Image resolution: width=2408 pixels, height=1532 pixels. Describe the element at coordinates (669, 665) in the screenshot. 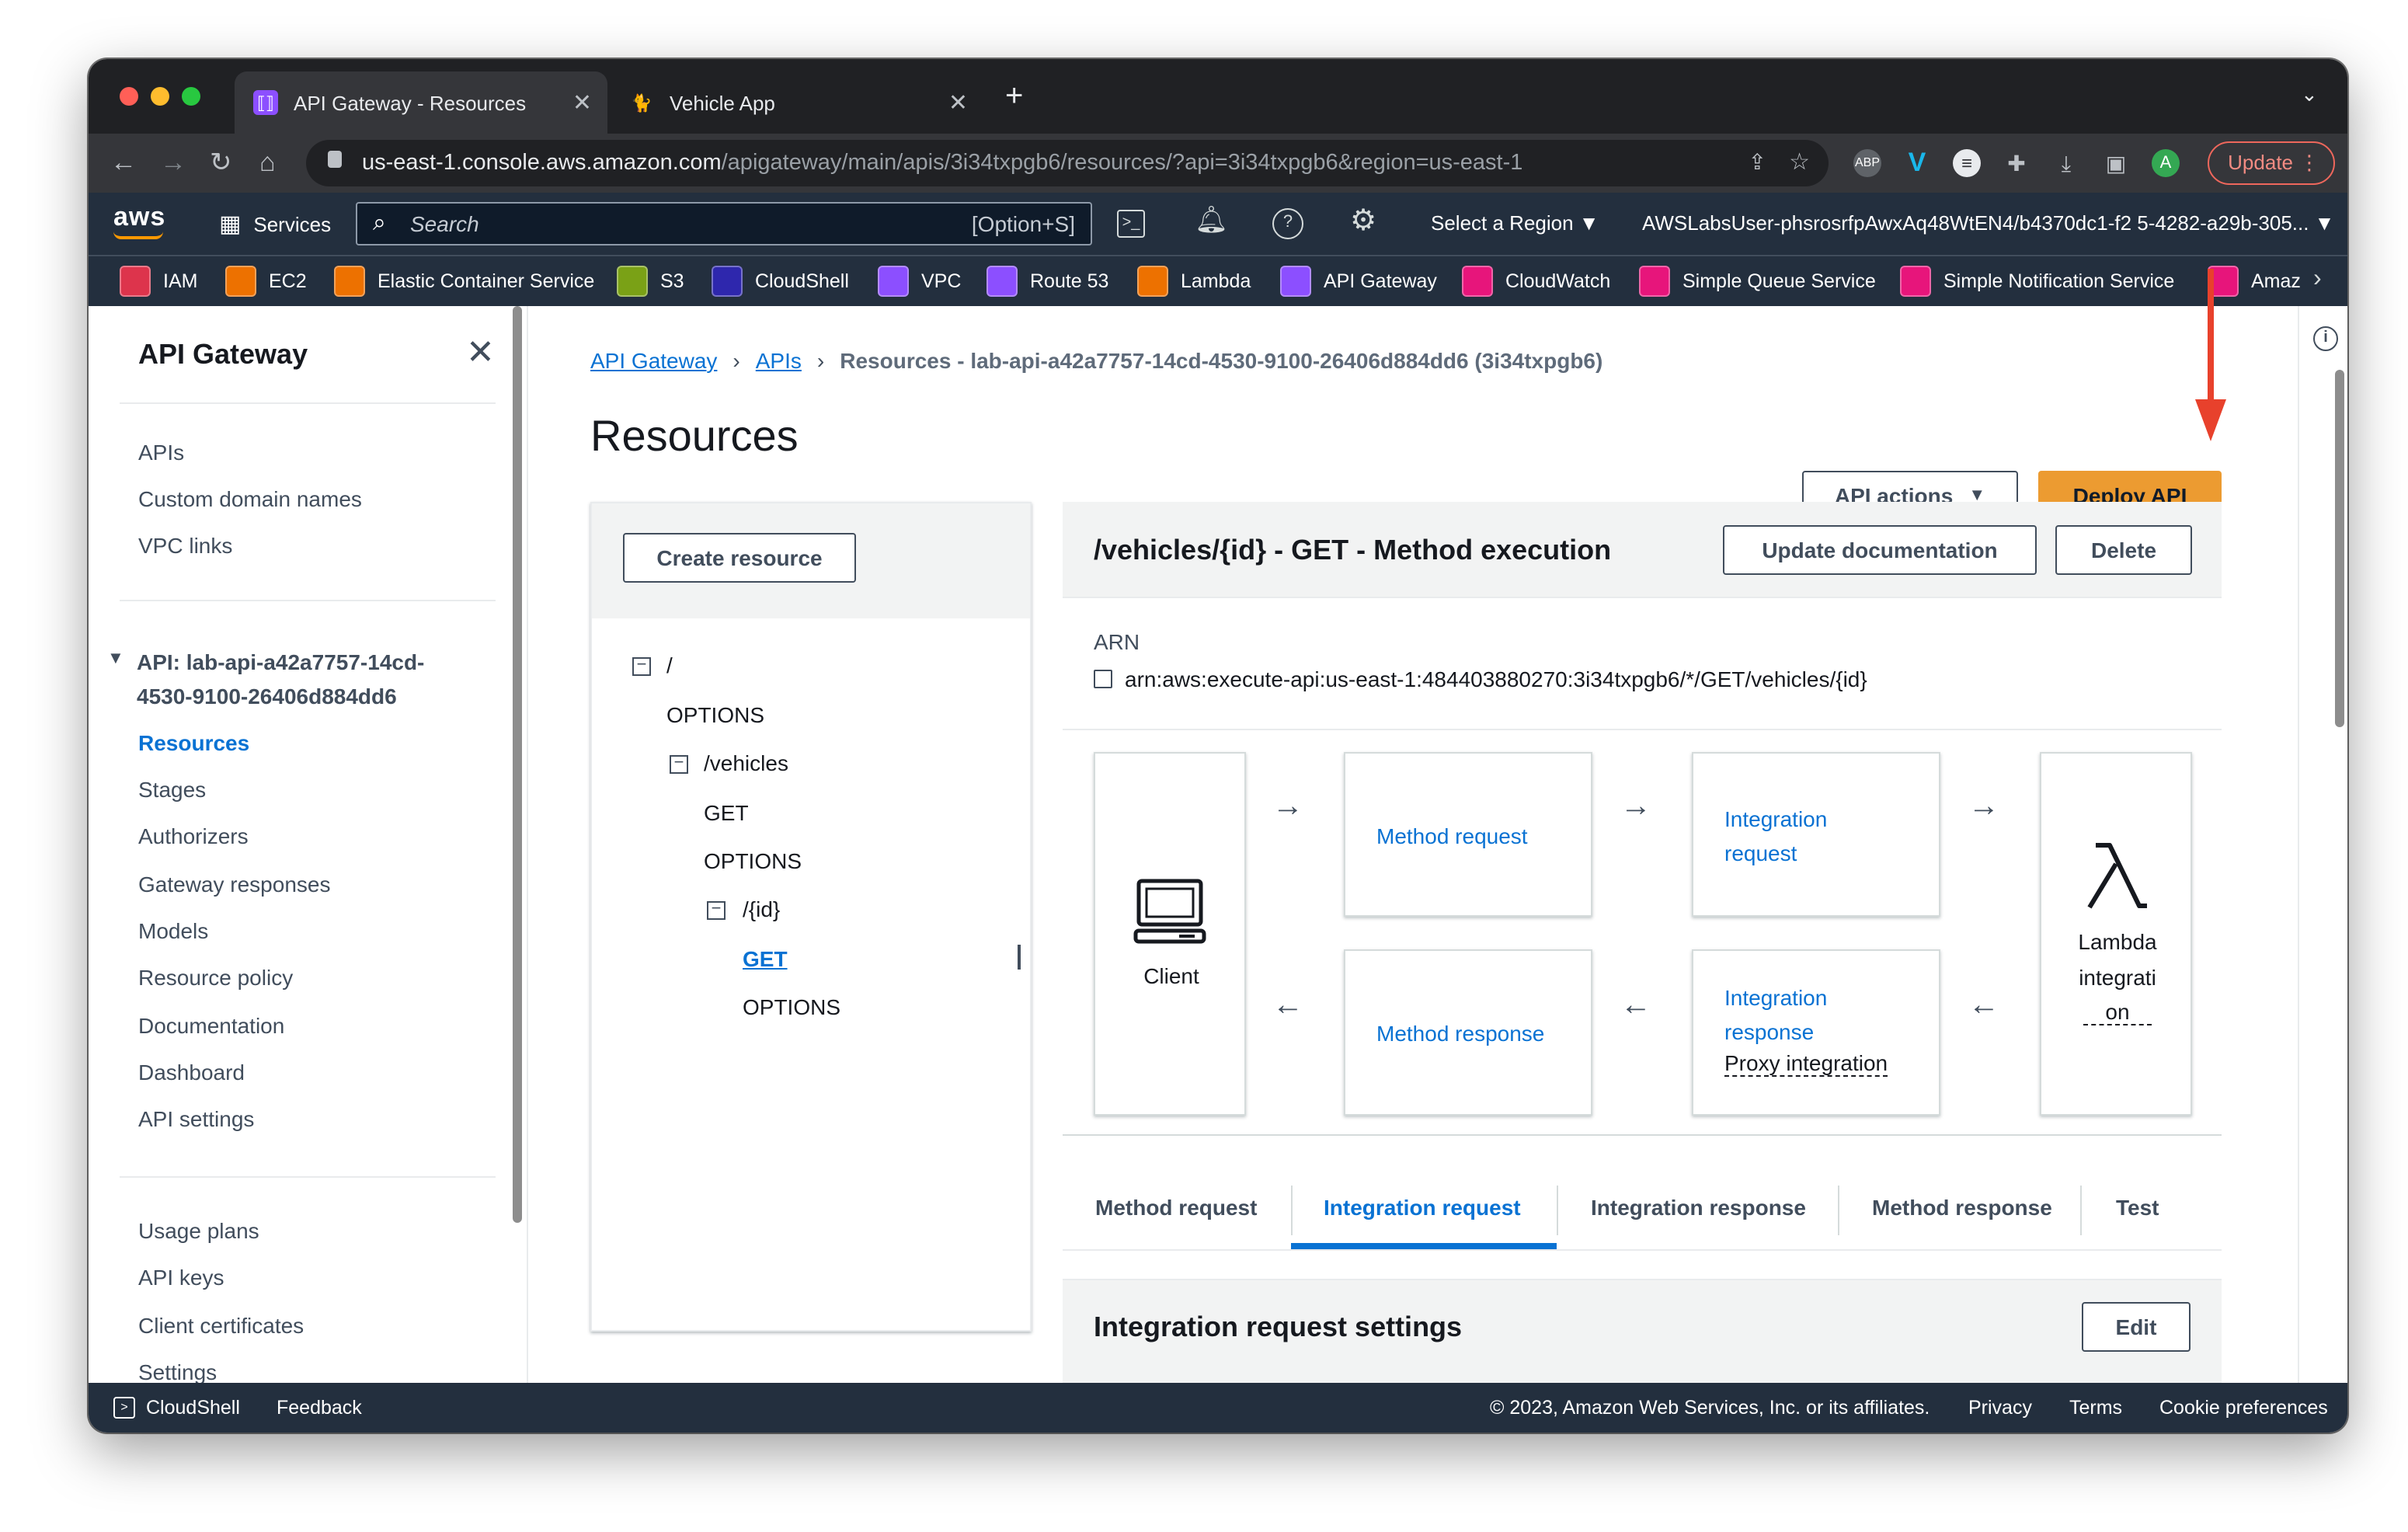

I see `tree-resource-root: /` at that location.